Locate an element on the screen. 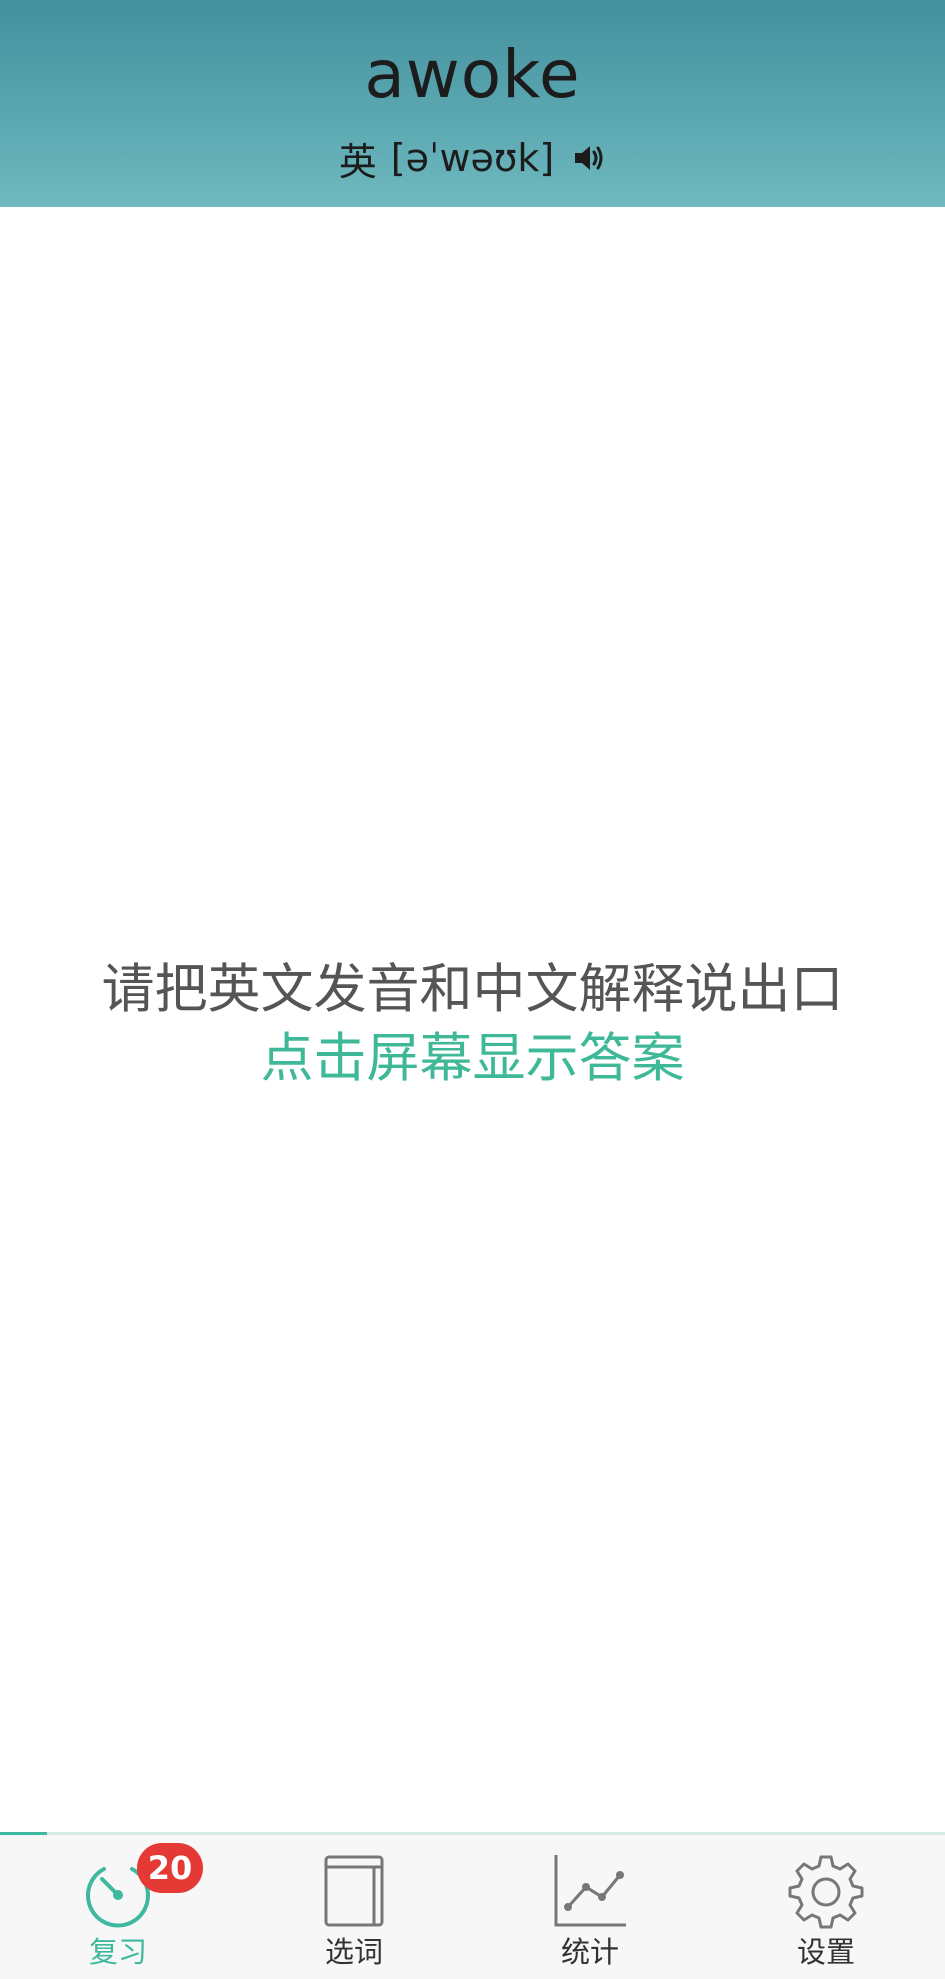  reveal-answer-hint: 点击屏幕显示答案 is located at coordinates (472, 1059).